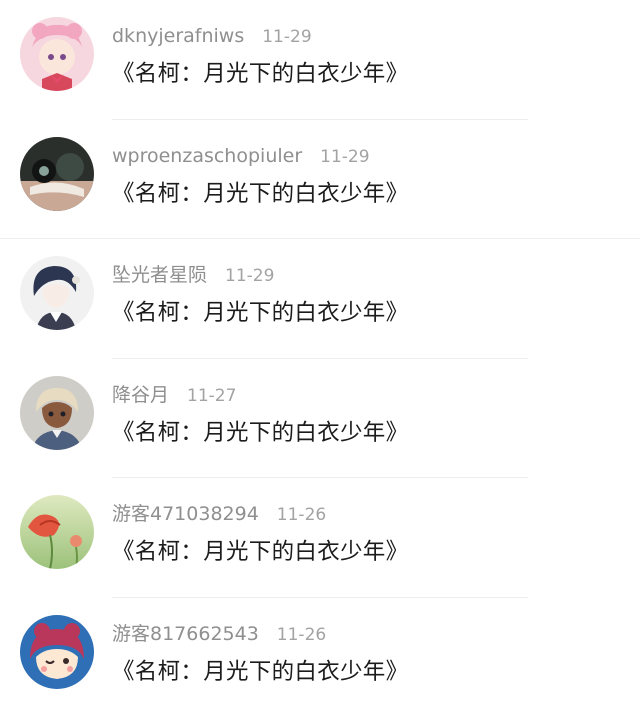 The width and height of the screenshot is (640, 717). I want to click on comment-meta: 坠光者星陨 11-29, so click(193, 275).